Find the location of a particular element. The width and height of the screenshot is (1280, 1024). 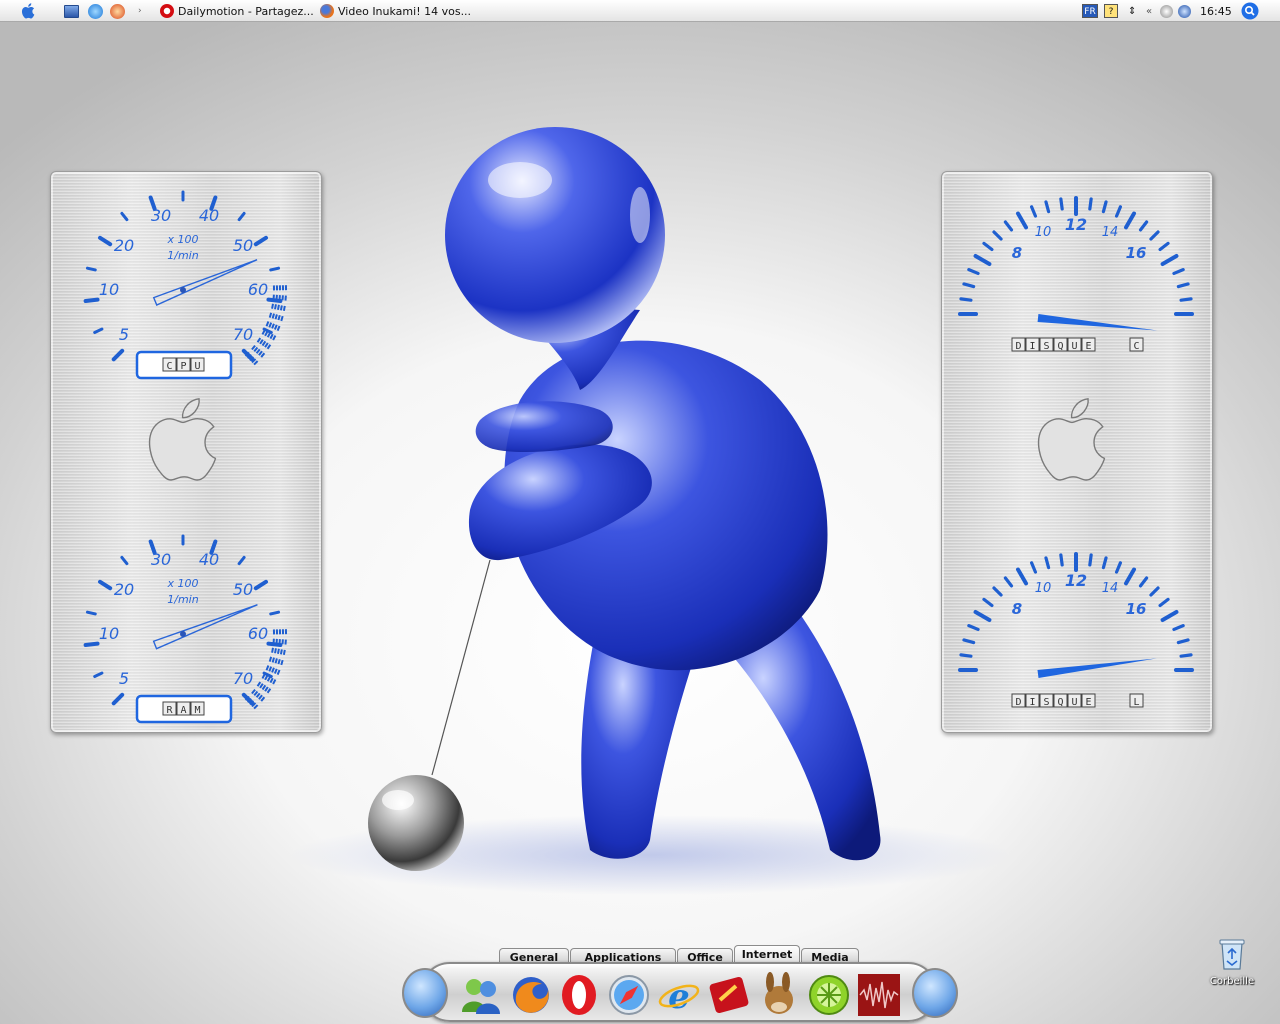

firefox-icon is located at coordinates (531, 995).